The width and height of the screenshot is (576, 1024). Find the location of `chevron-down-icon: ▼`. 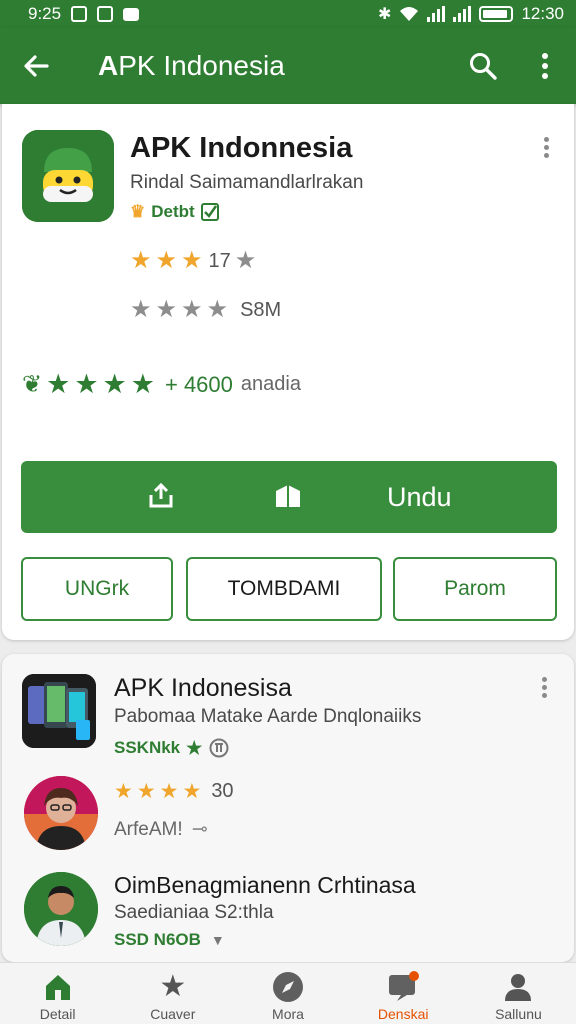

chevron-down-icon: ▼ is located at coordinates (218, 940).